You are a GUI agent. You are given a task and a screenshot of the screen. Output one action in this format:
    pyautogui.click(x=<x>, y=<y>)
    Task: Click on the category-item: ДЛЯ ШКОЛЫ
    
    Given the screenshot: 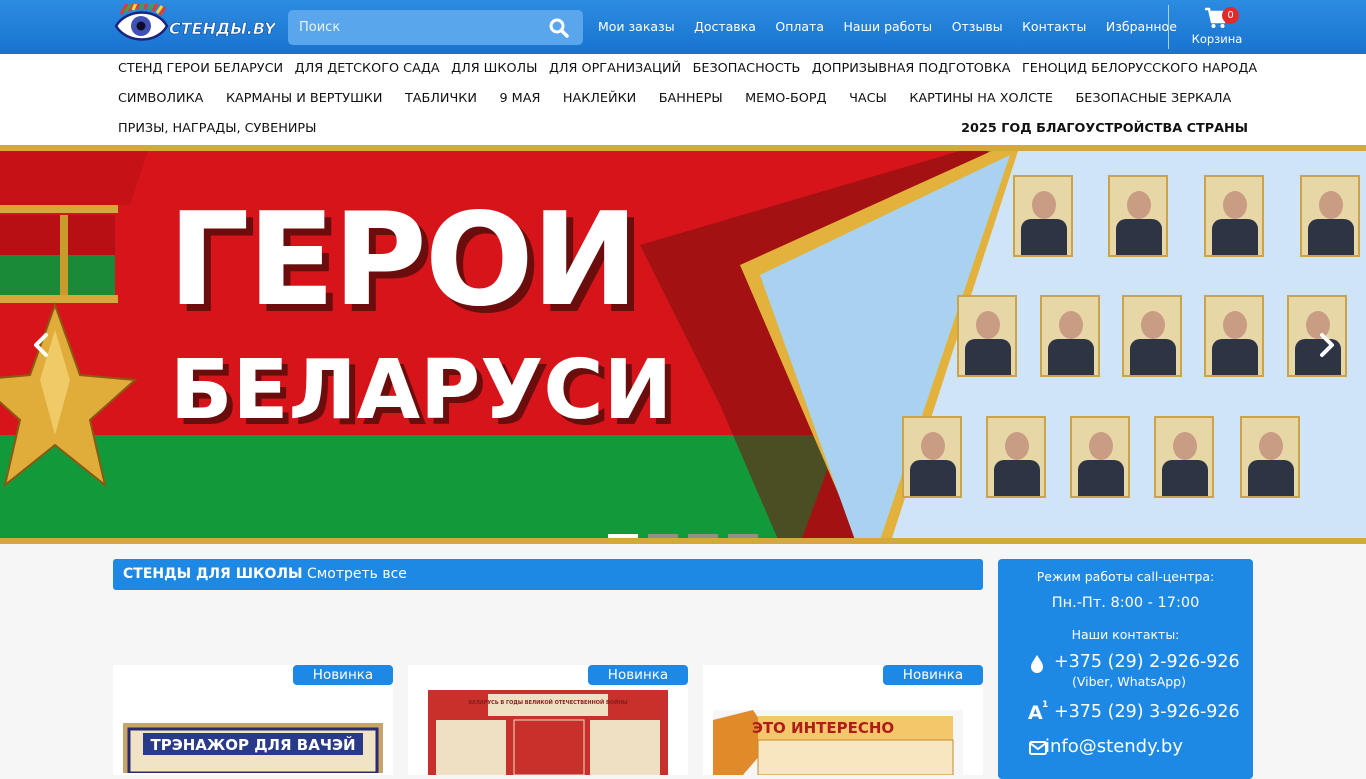 What is the action you would take?
    pyautogui.click(x=494, y=68)
    